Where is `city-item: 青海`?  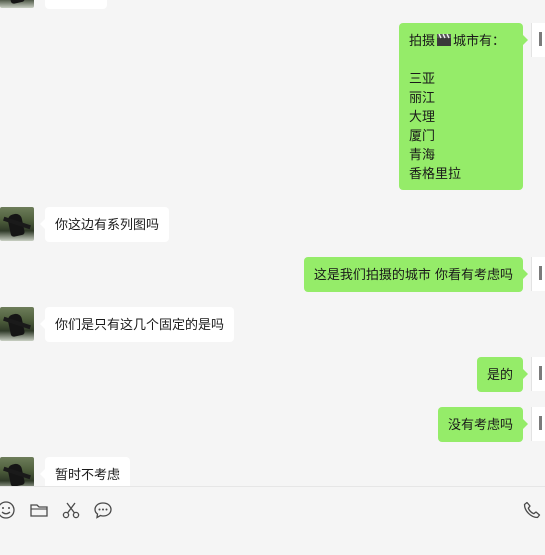
city-item: 青海 is located at coordinates (422, 155).